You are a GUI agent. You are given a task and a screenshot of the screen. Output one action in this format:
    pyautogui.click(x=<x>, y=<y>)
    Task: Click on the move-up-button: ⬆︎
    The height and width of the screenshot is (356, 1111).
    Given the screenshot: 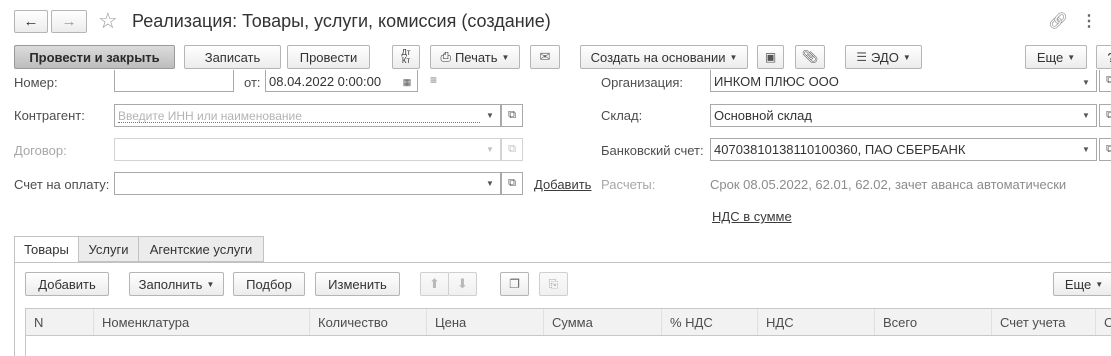 What is the action you would take?
    pyautogui.click(x=434, y=284)
    